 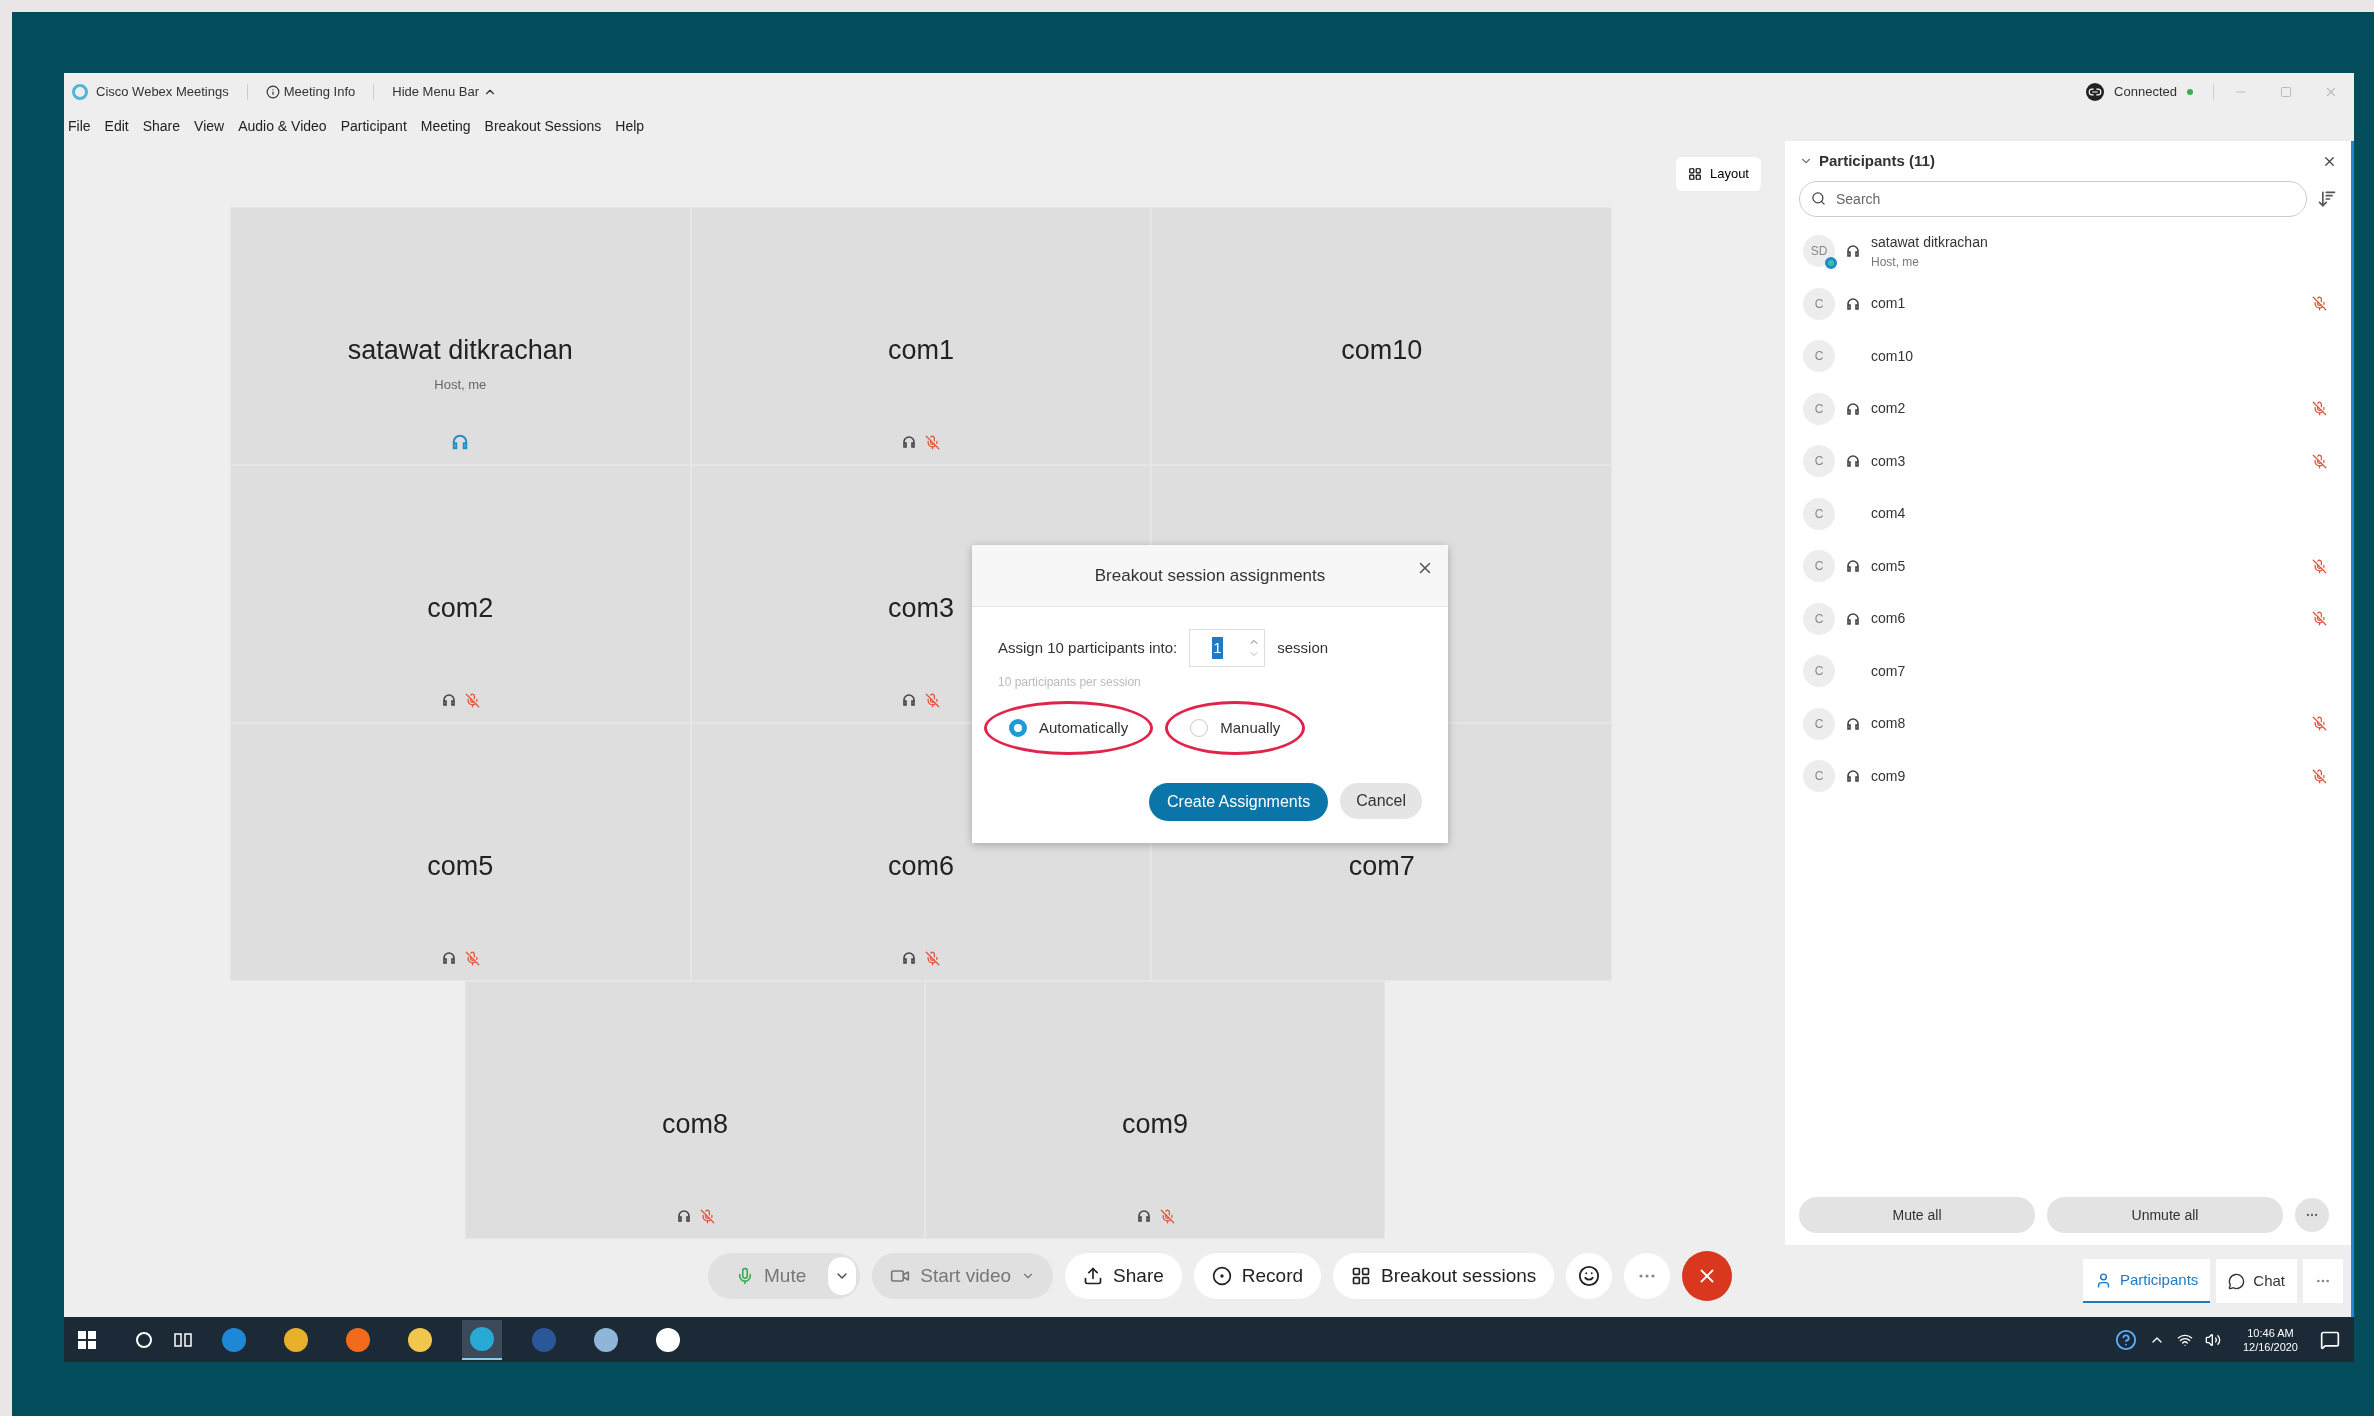 What do you see at coordinates (1877, 160) in the screenshot?
I see `panel-title: Participants (11)` at bounding box center [1877, 160].